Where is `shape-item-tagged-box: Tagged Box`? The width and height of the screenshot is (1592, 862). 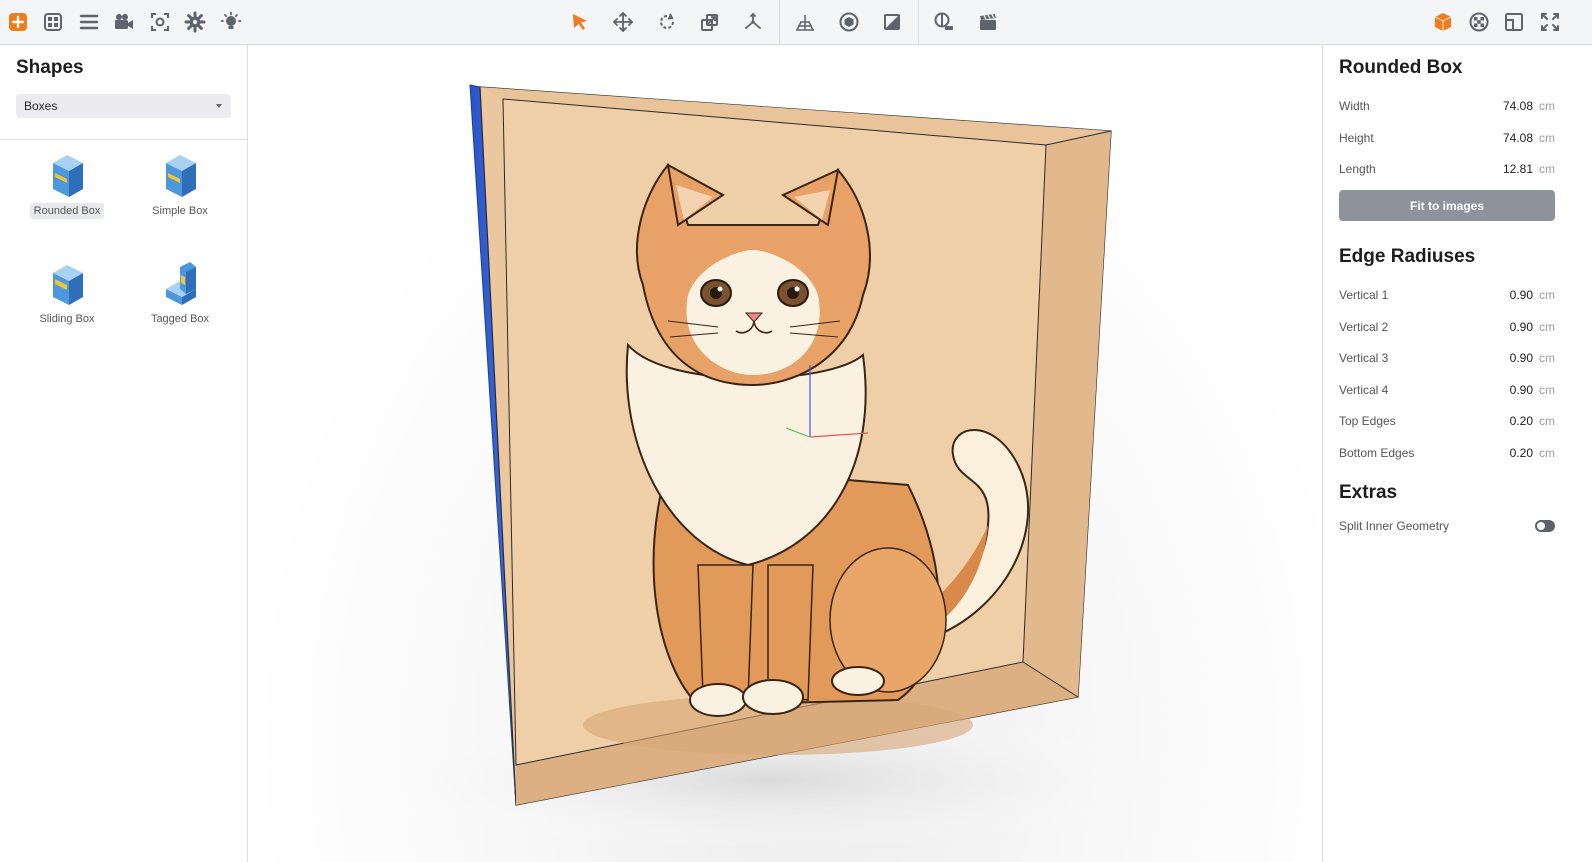 shape-item-tagged-box: Tagged Box is located at coordinates (180, 298).